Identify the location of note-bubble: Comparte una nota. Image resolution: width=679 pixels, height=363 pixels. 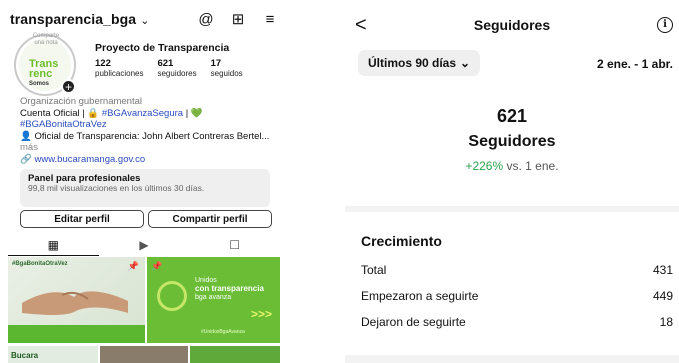
(46, 40).